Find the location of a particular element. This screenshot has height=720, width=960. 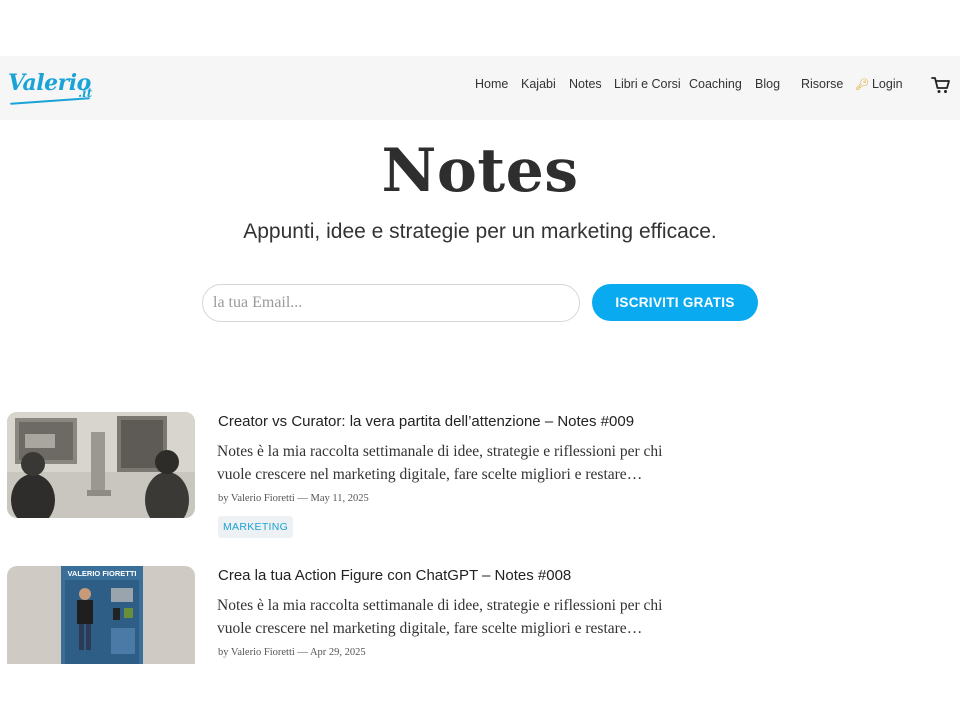

post-tag: MARKETING is located at coordinates (256, 527).